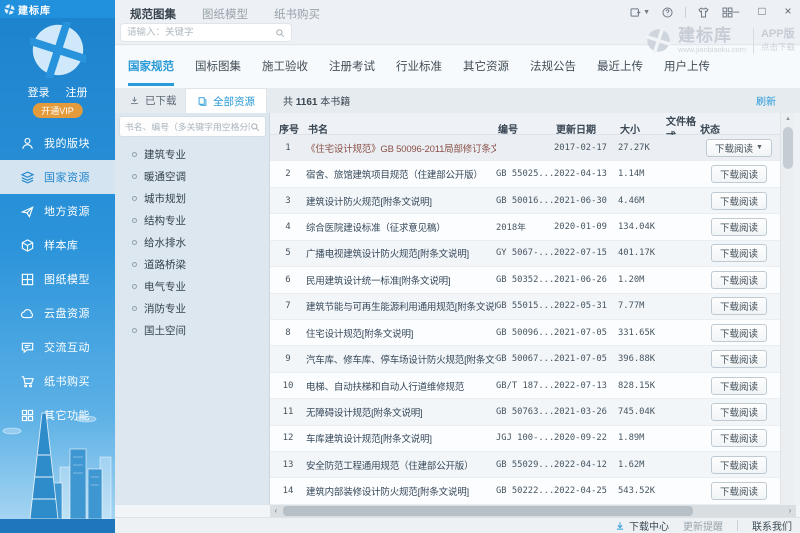  What do you see at coordinates (27, 381) in the screenshot?
I see `cart-icon` at bounding box center [27, 381].